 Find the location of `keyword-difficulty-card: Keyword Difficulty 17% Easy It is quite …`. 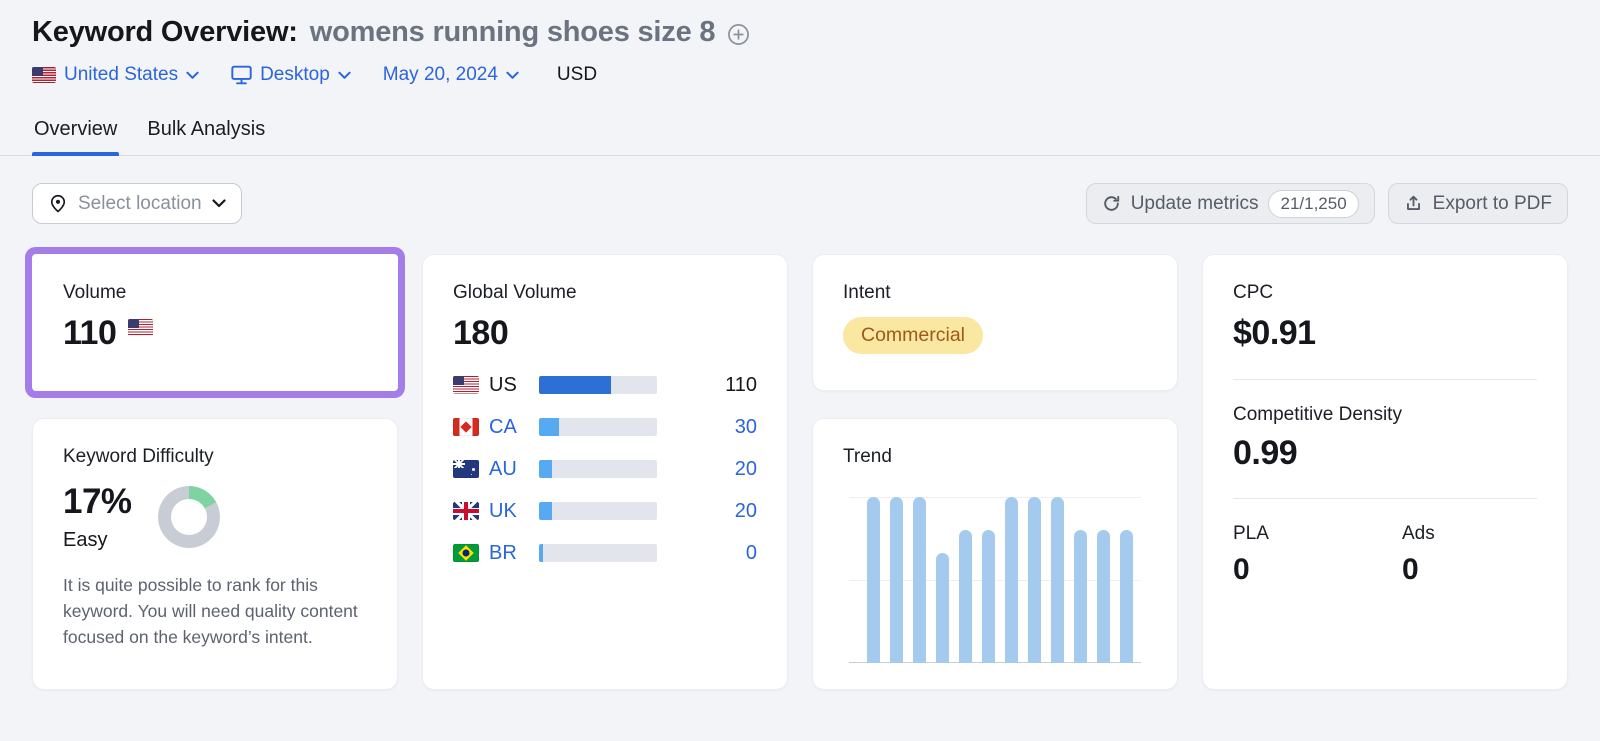

keyword-difficulty-card: Keyword Difficulty 17% Easy It is quite … is located at coordinates (215, 554).